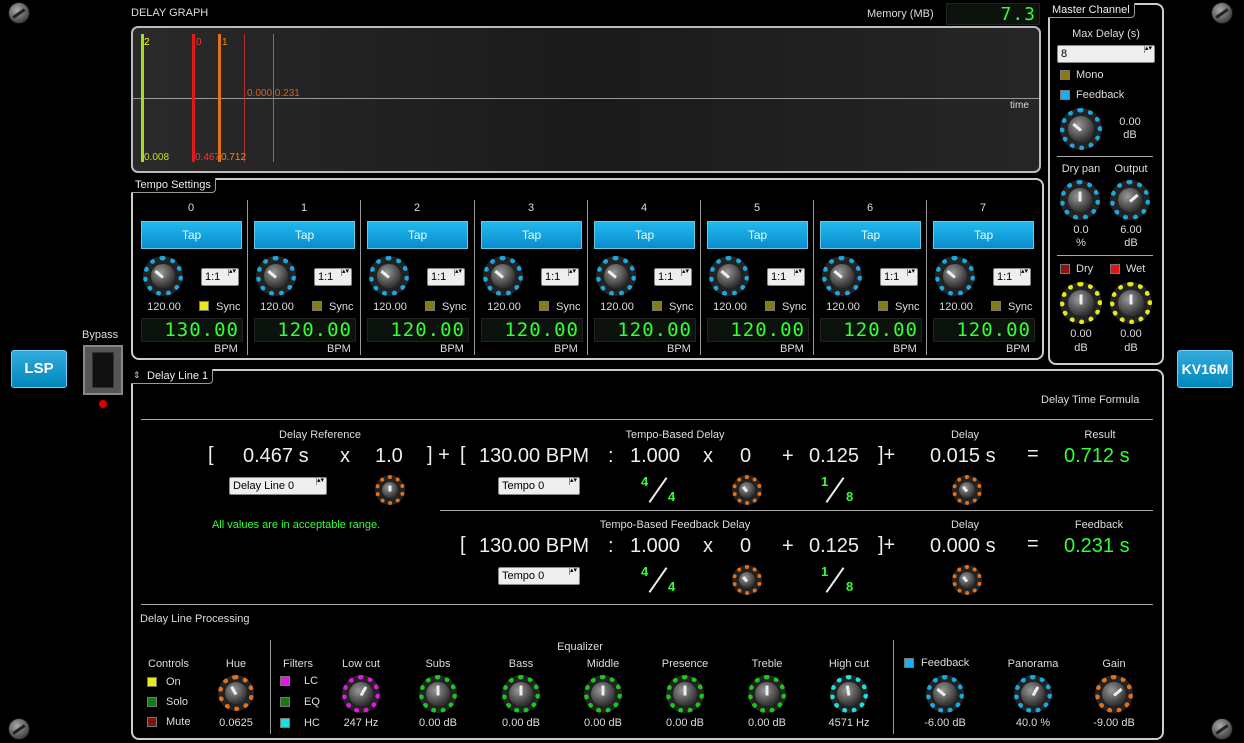 The height and width of the screenshot is (743, 1244). What do you see at coordinates (655, 546) in the screenshot?
I see `fb-fraction-value: 1.000` at bounding box center [655, 546].